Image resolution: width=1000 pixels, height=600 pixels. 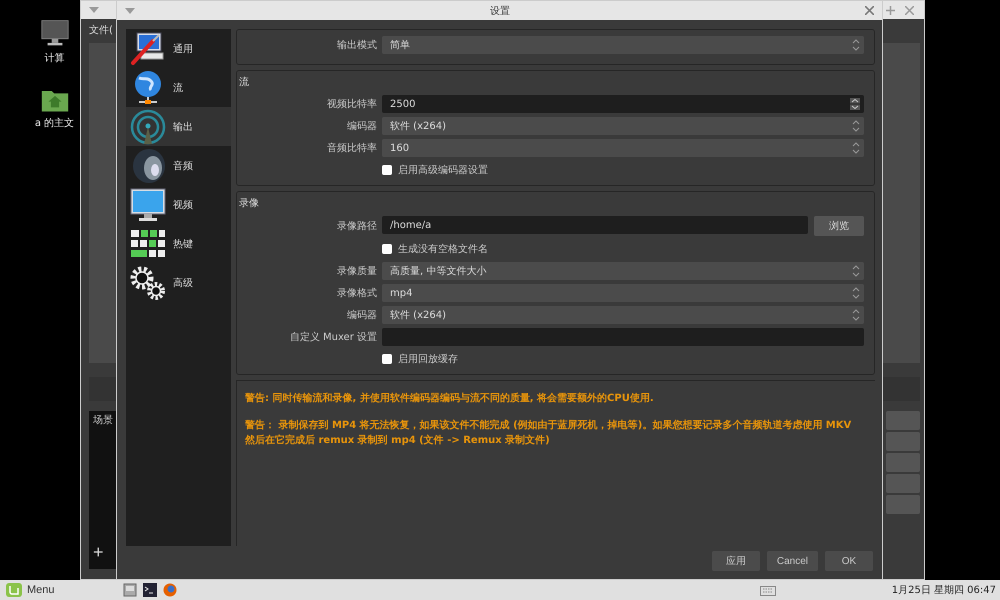 I want to click on dialog-button: 应用, so click(x=736, y=561).